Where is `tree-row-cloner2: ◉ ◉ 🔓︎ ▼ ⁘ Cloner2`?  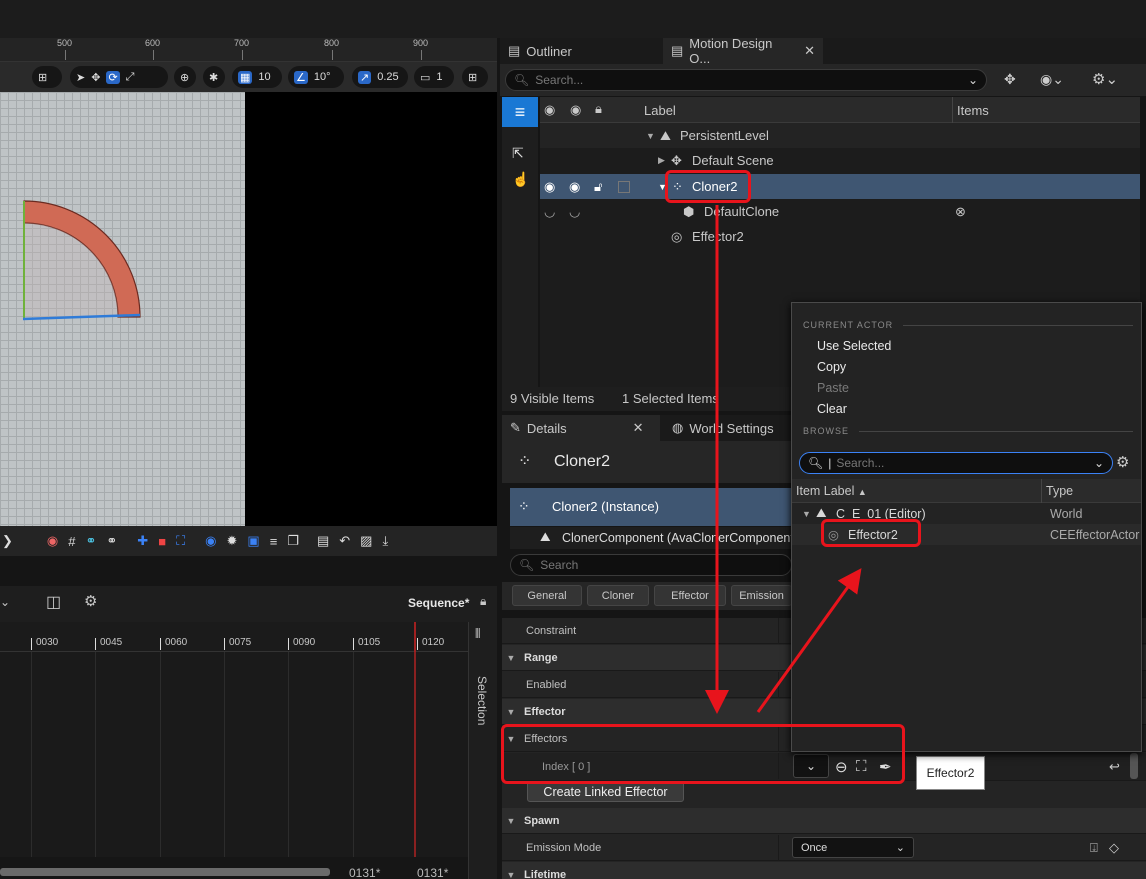 tree-row-cloner2: ◉ ◉ 🔓︎ ▼ ⁘ Cloner2 is located at coordinates (840, 186).